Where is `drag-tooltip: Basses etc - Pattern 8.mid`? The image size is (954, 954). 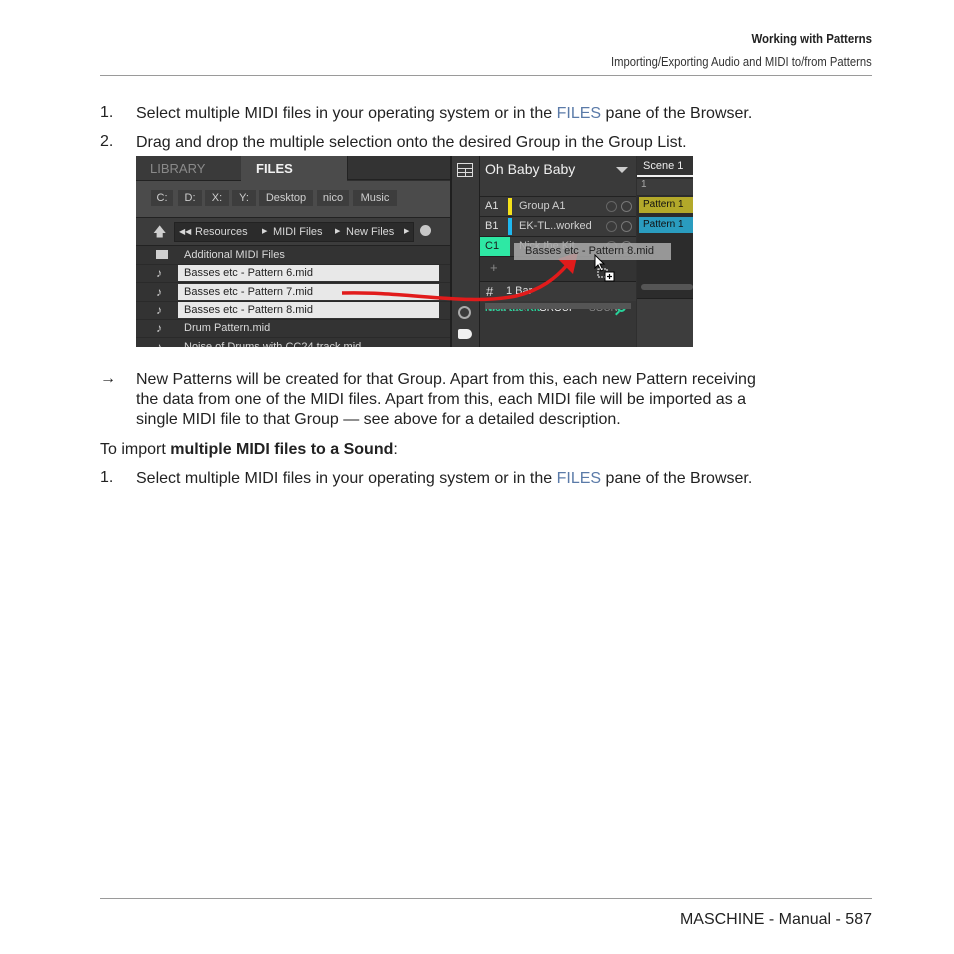
drag-tooltip: Basses etc - Pattern 8.mid is located at coordinates (592, 251).